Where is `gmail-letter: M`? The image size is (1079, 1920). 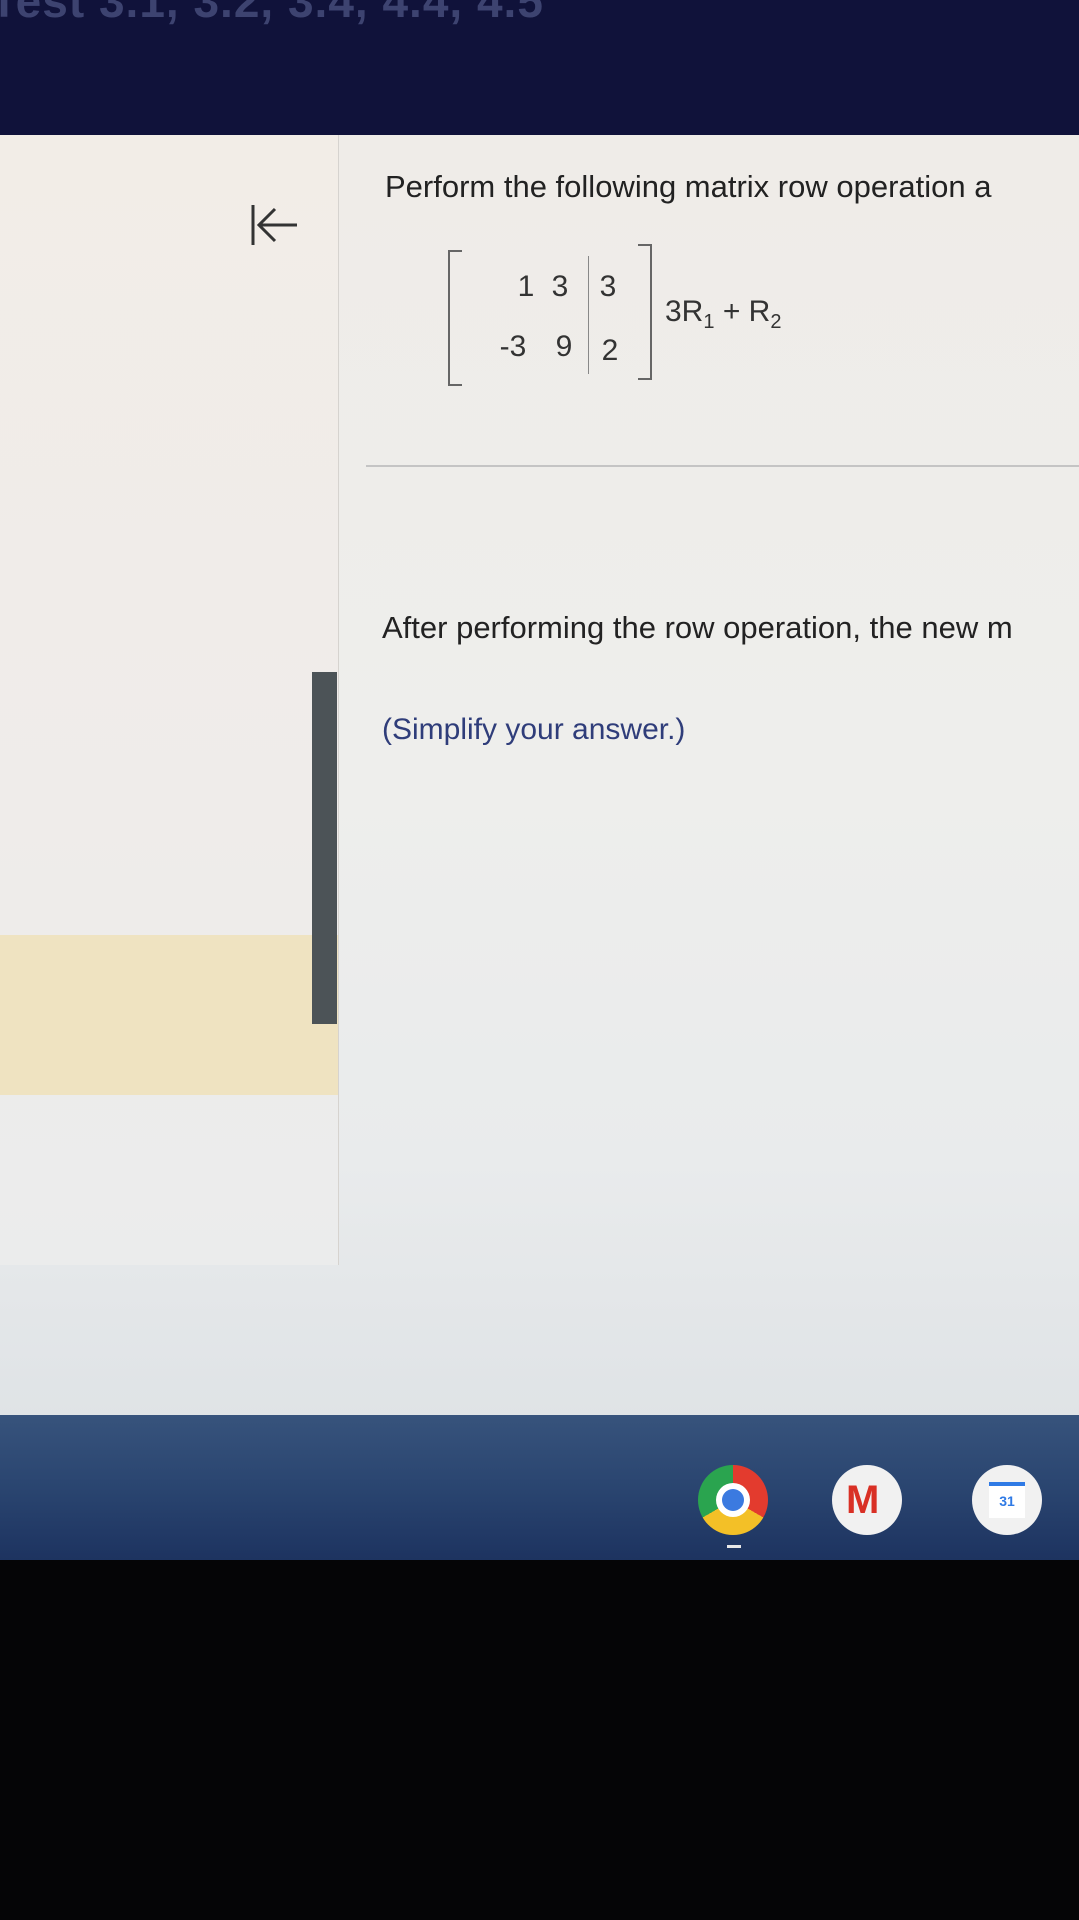 gmail-letter: M is located at coordinates (863, 1500).